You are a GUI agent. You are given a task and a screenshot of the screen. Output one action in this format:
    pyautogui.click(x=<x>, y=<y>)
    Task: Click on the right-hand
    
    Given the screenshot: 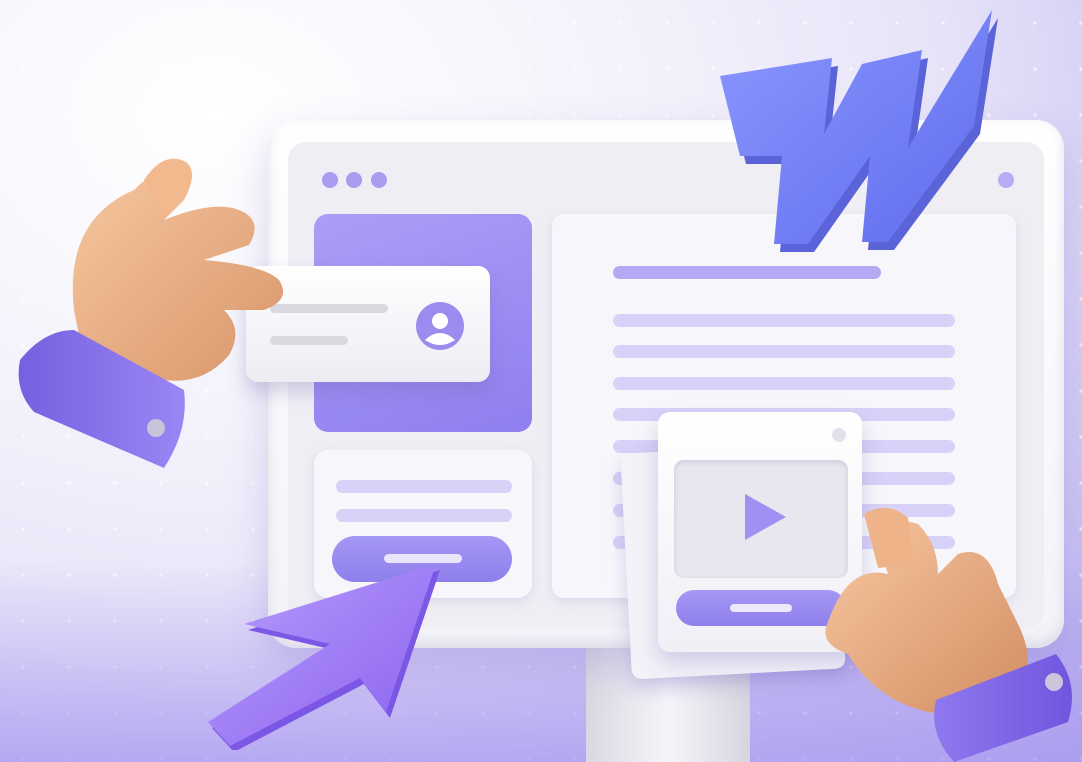 What is the action you would take?
    pyautogui.click(x=950, y=633)
    